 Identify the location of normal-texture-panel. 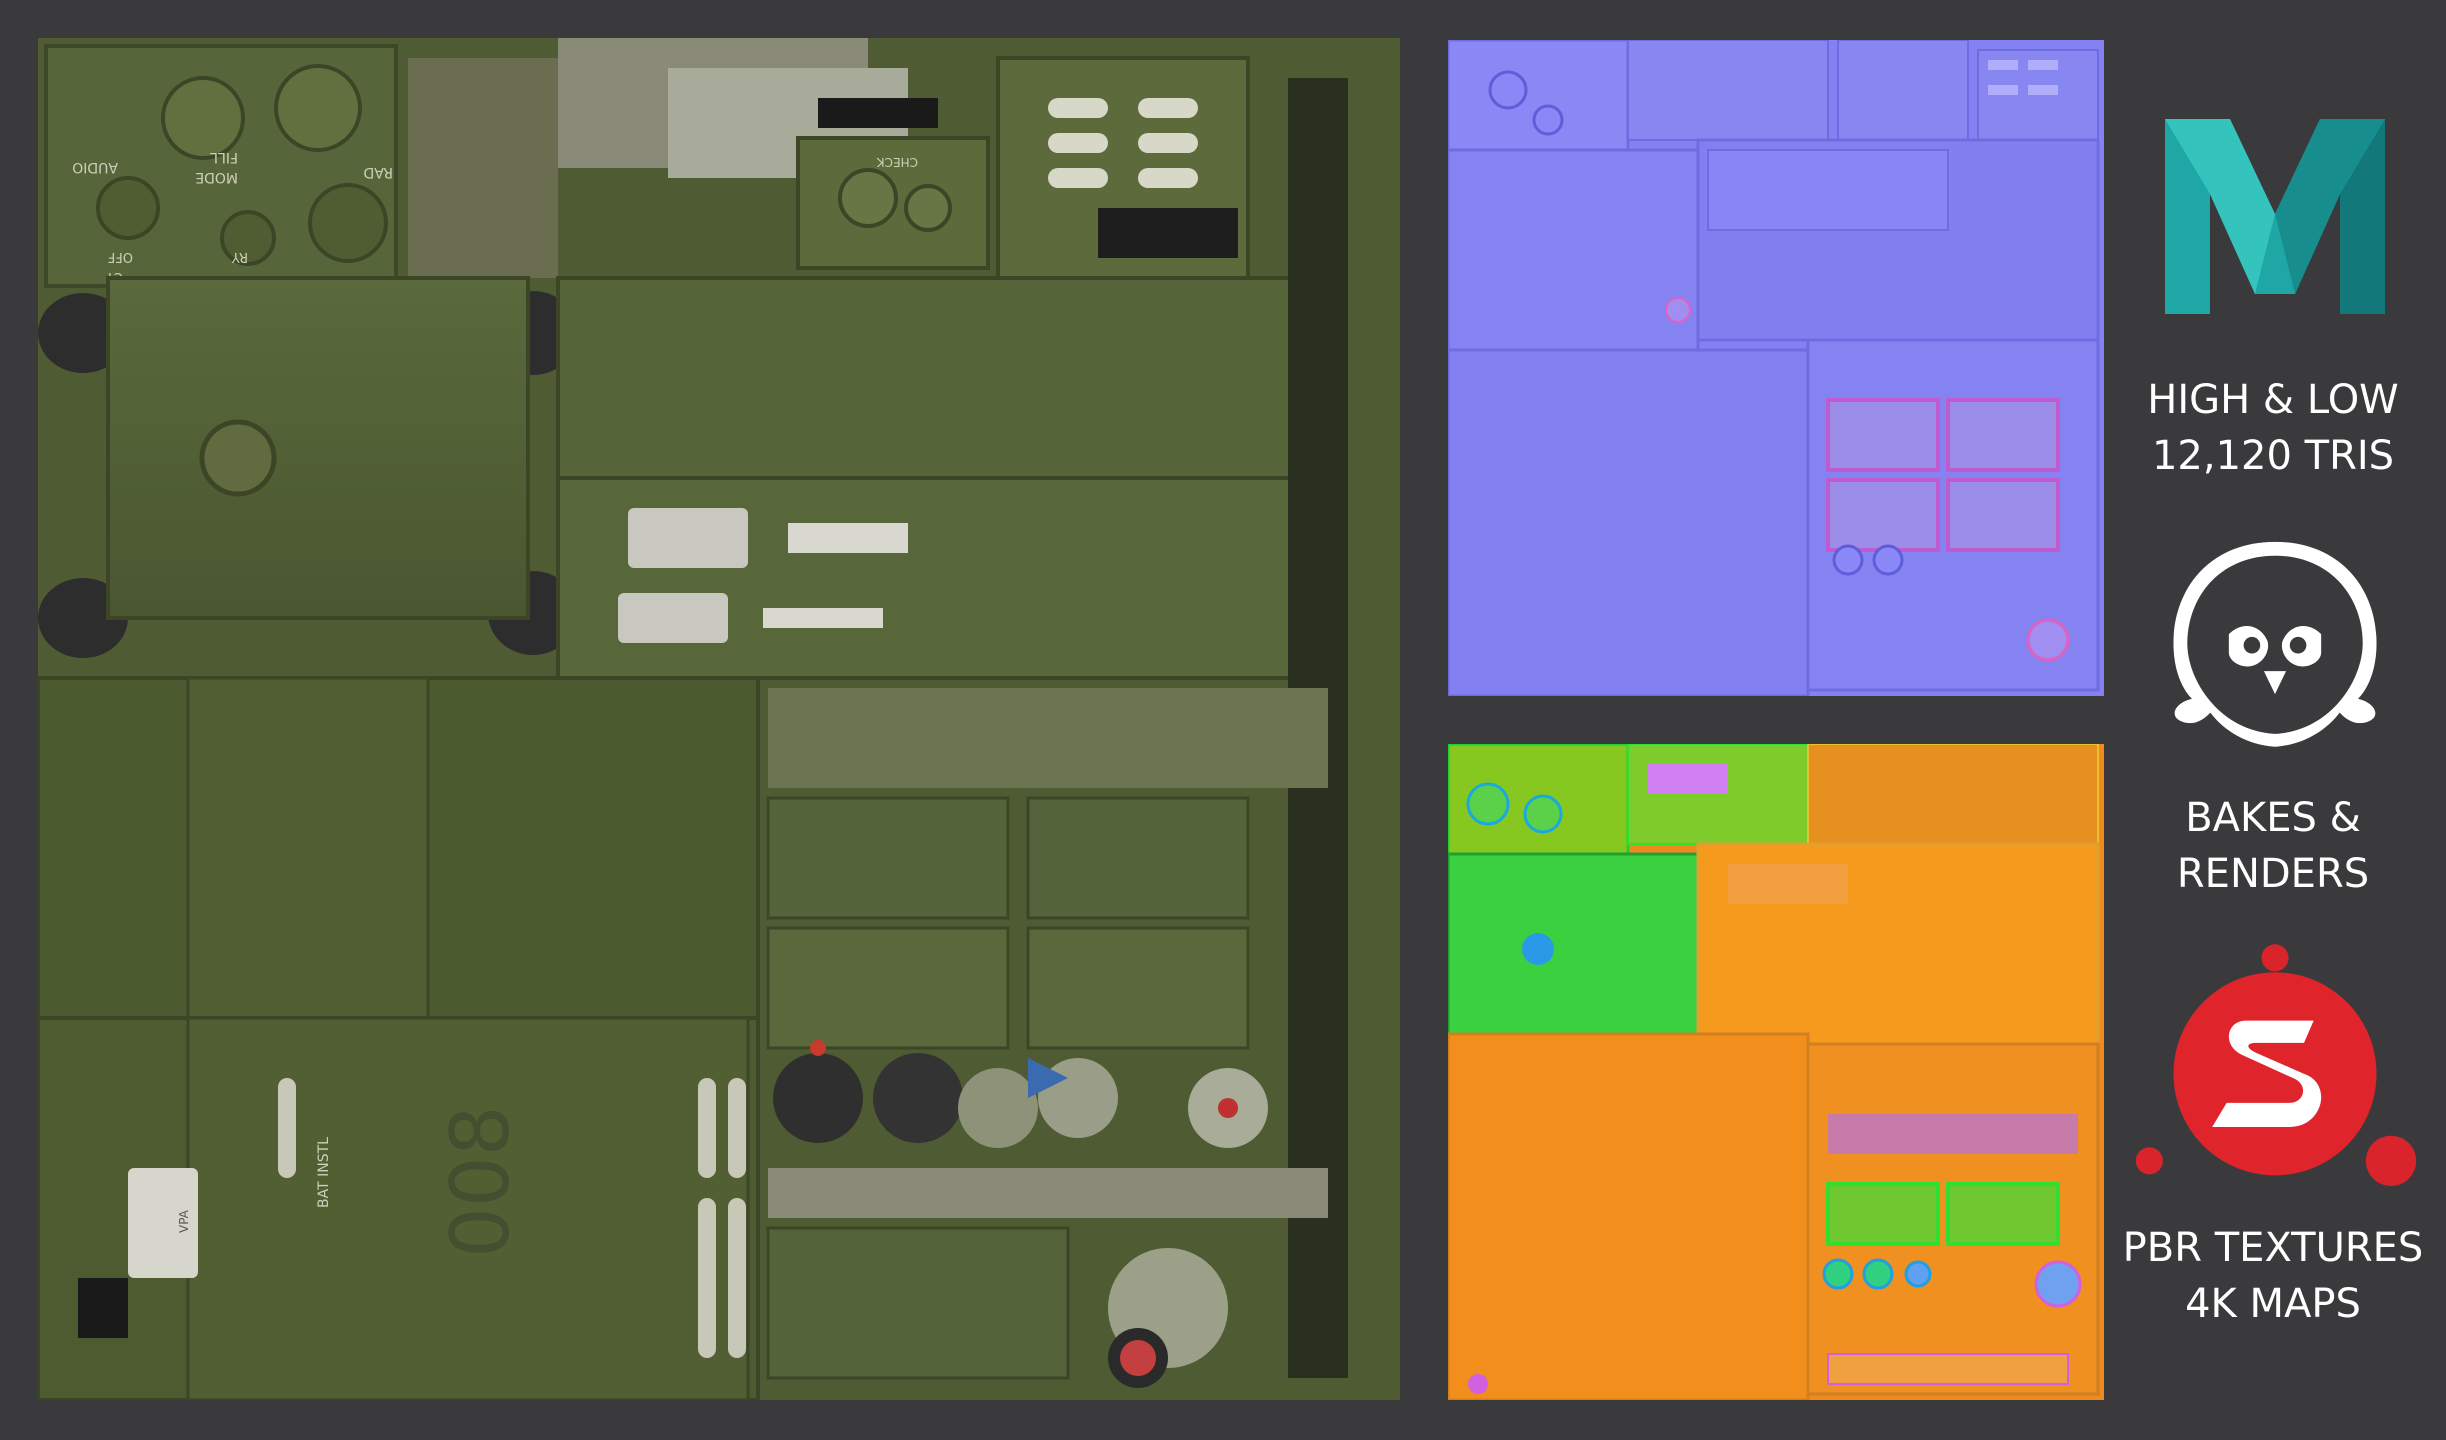
(1776, 368).